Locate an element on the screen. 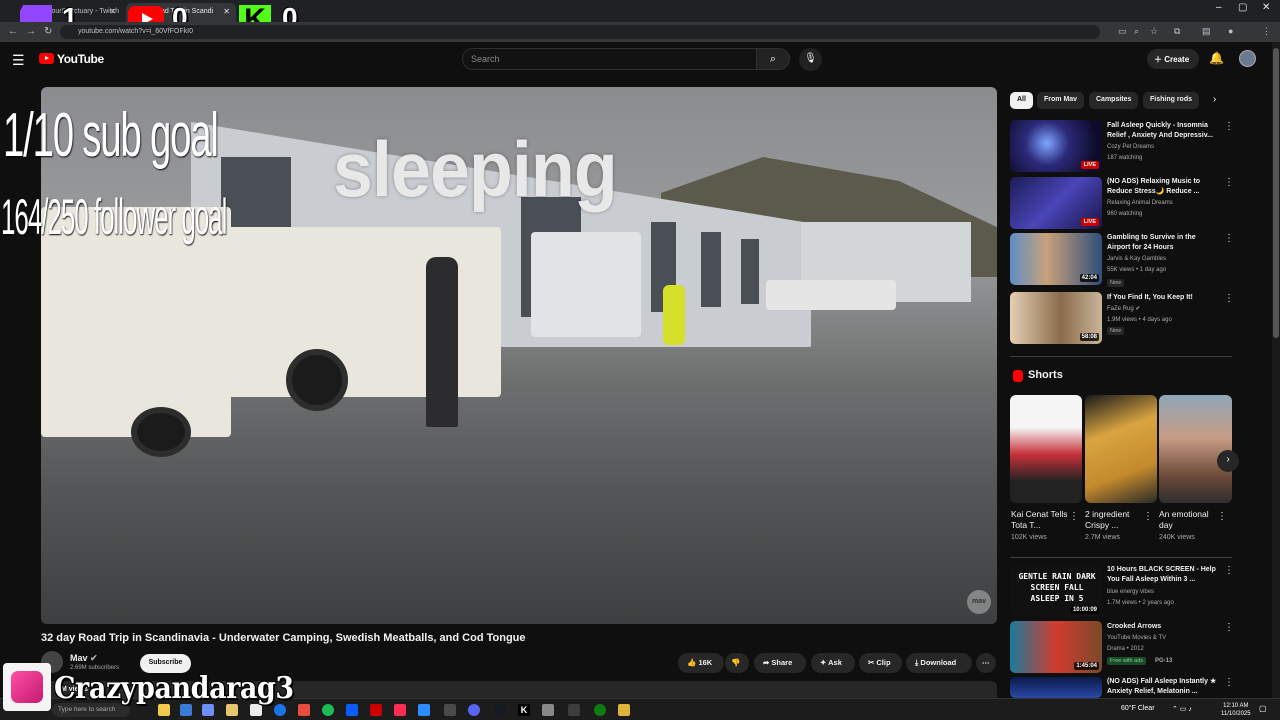  cast-icon: ▭ is located at coordinates (1122, 31).